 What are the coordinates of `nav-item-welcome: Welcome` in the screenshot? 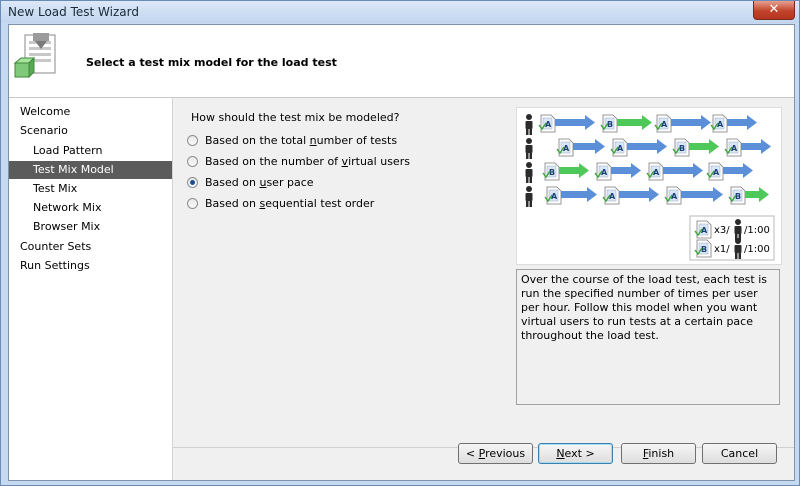 It's located at (90, 112).